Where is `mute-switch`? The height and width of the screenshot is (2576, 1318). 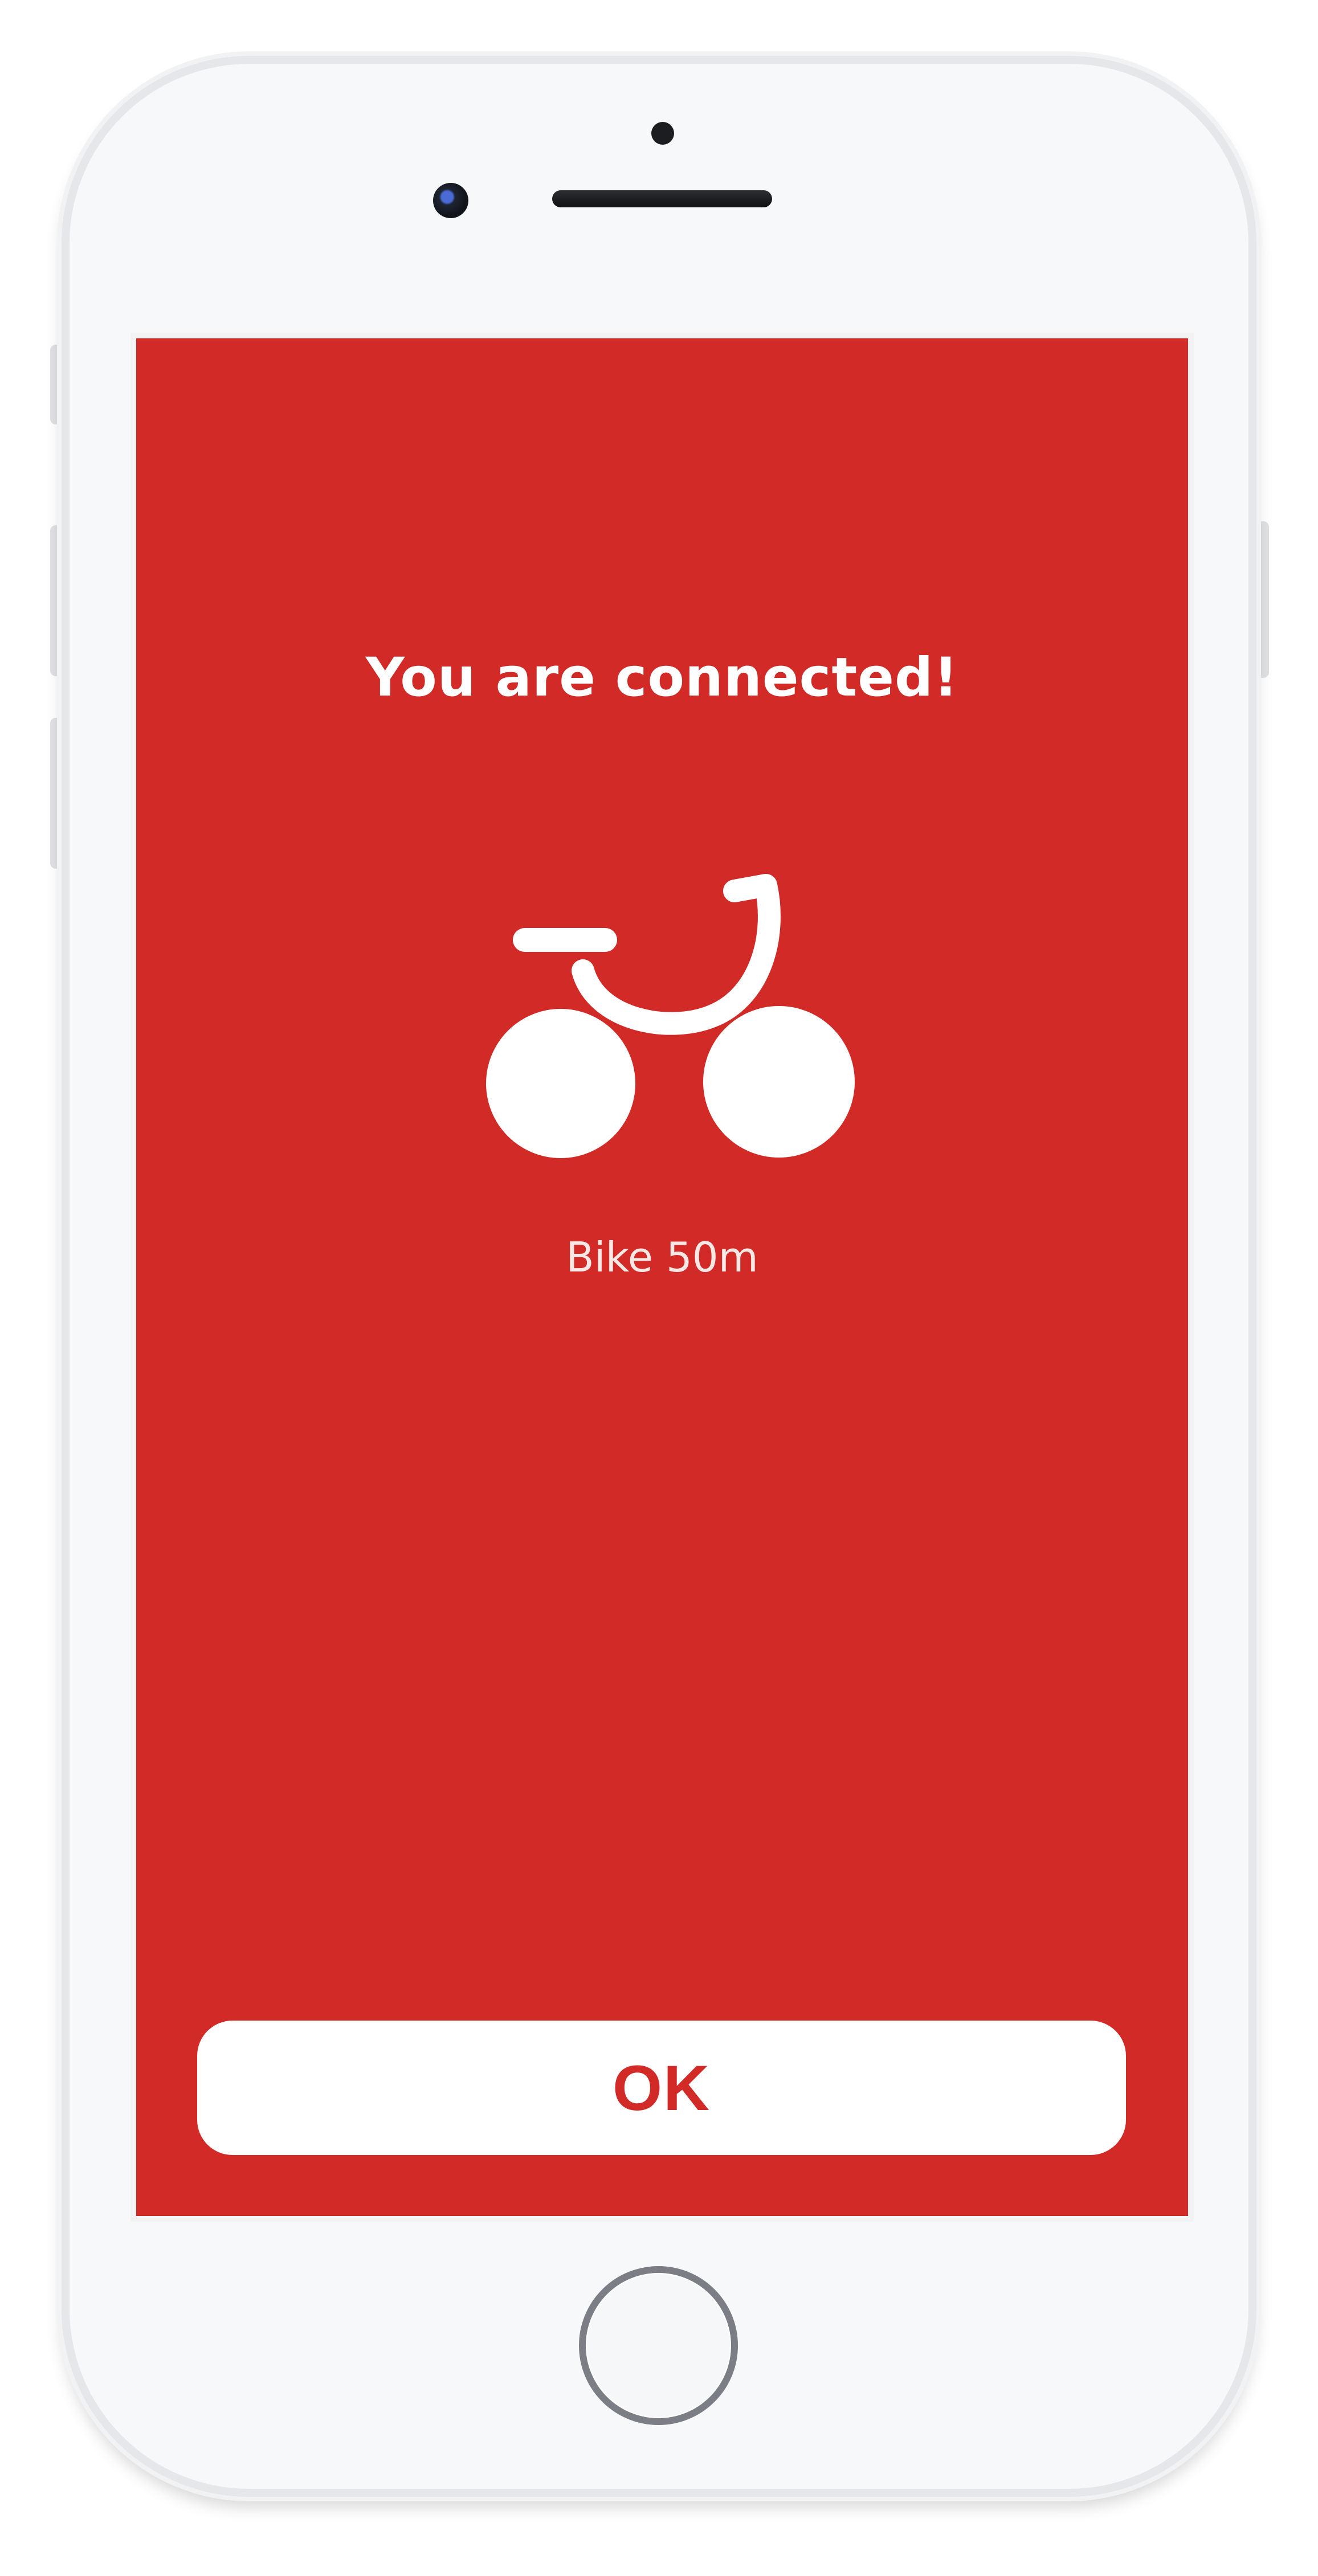 mute-switch is located at coordinates (56, 385).